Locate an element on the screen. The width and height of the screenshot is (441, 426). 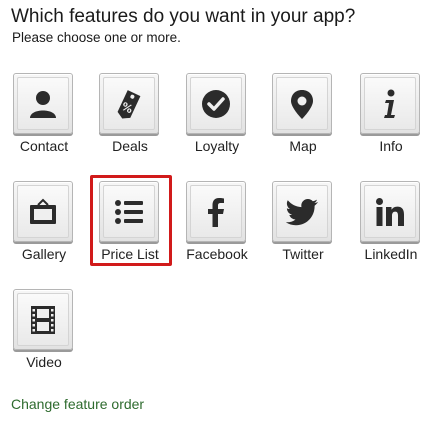
map-pin-icon is located at coordinates (302, 104).